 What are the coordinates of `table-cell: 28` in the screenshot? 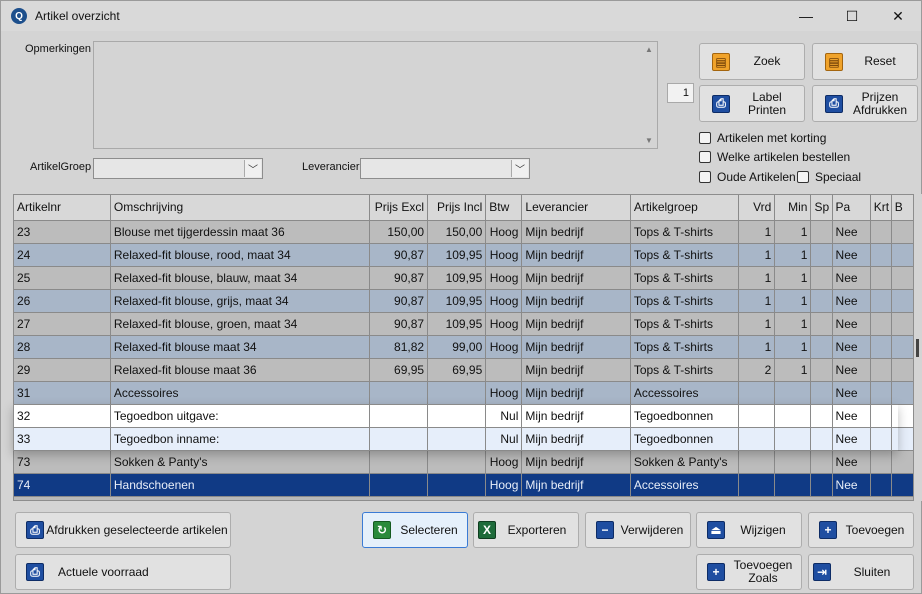 It's located at (62, 347).